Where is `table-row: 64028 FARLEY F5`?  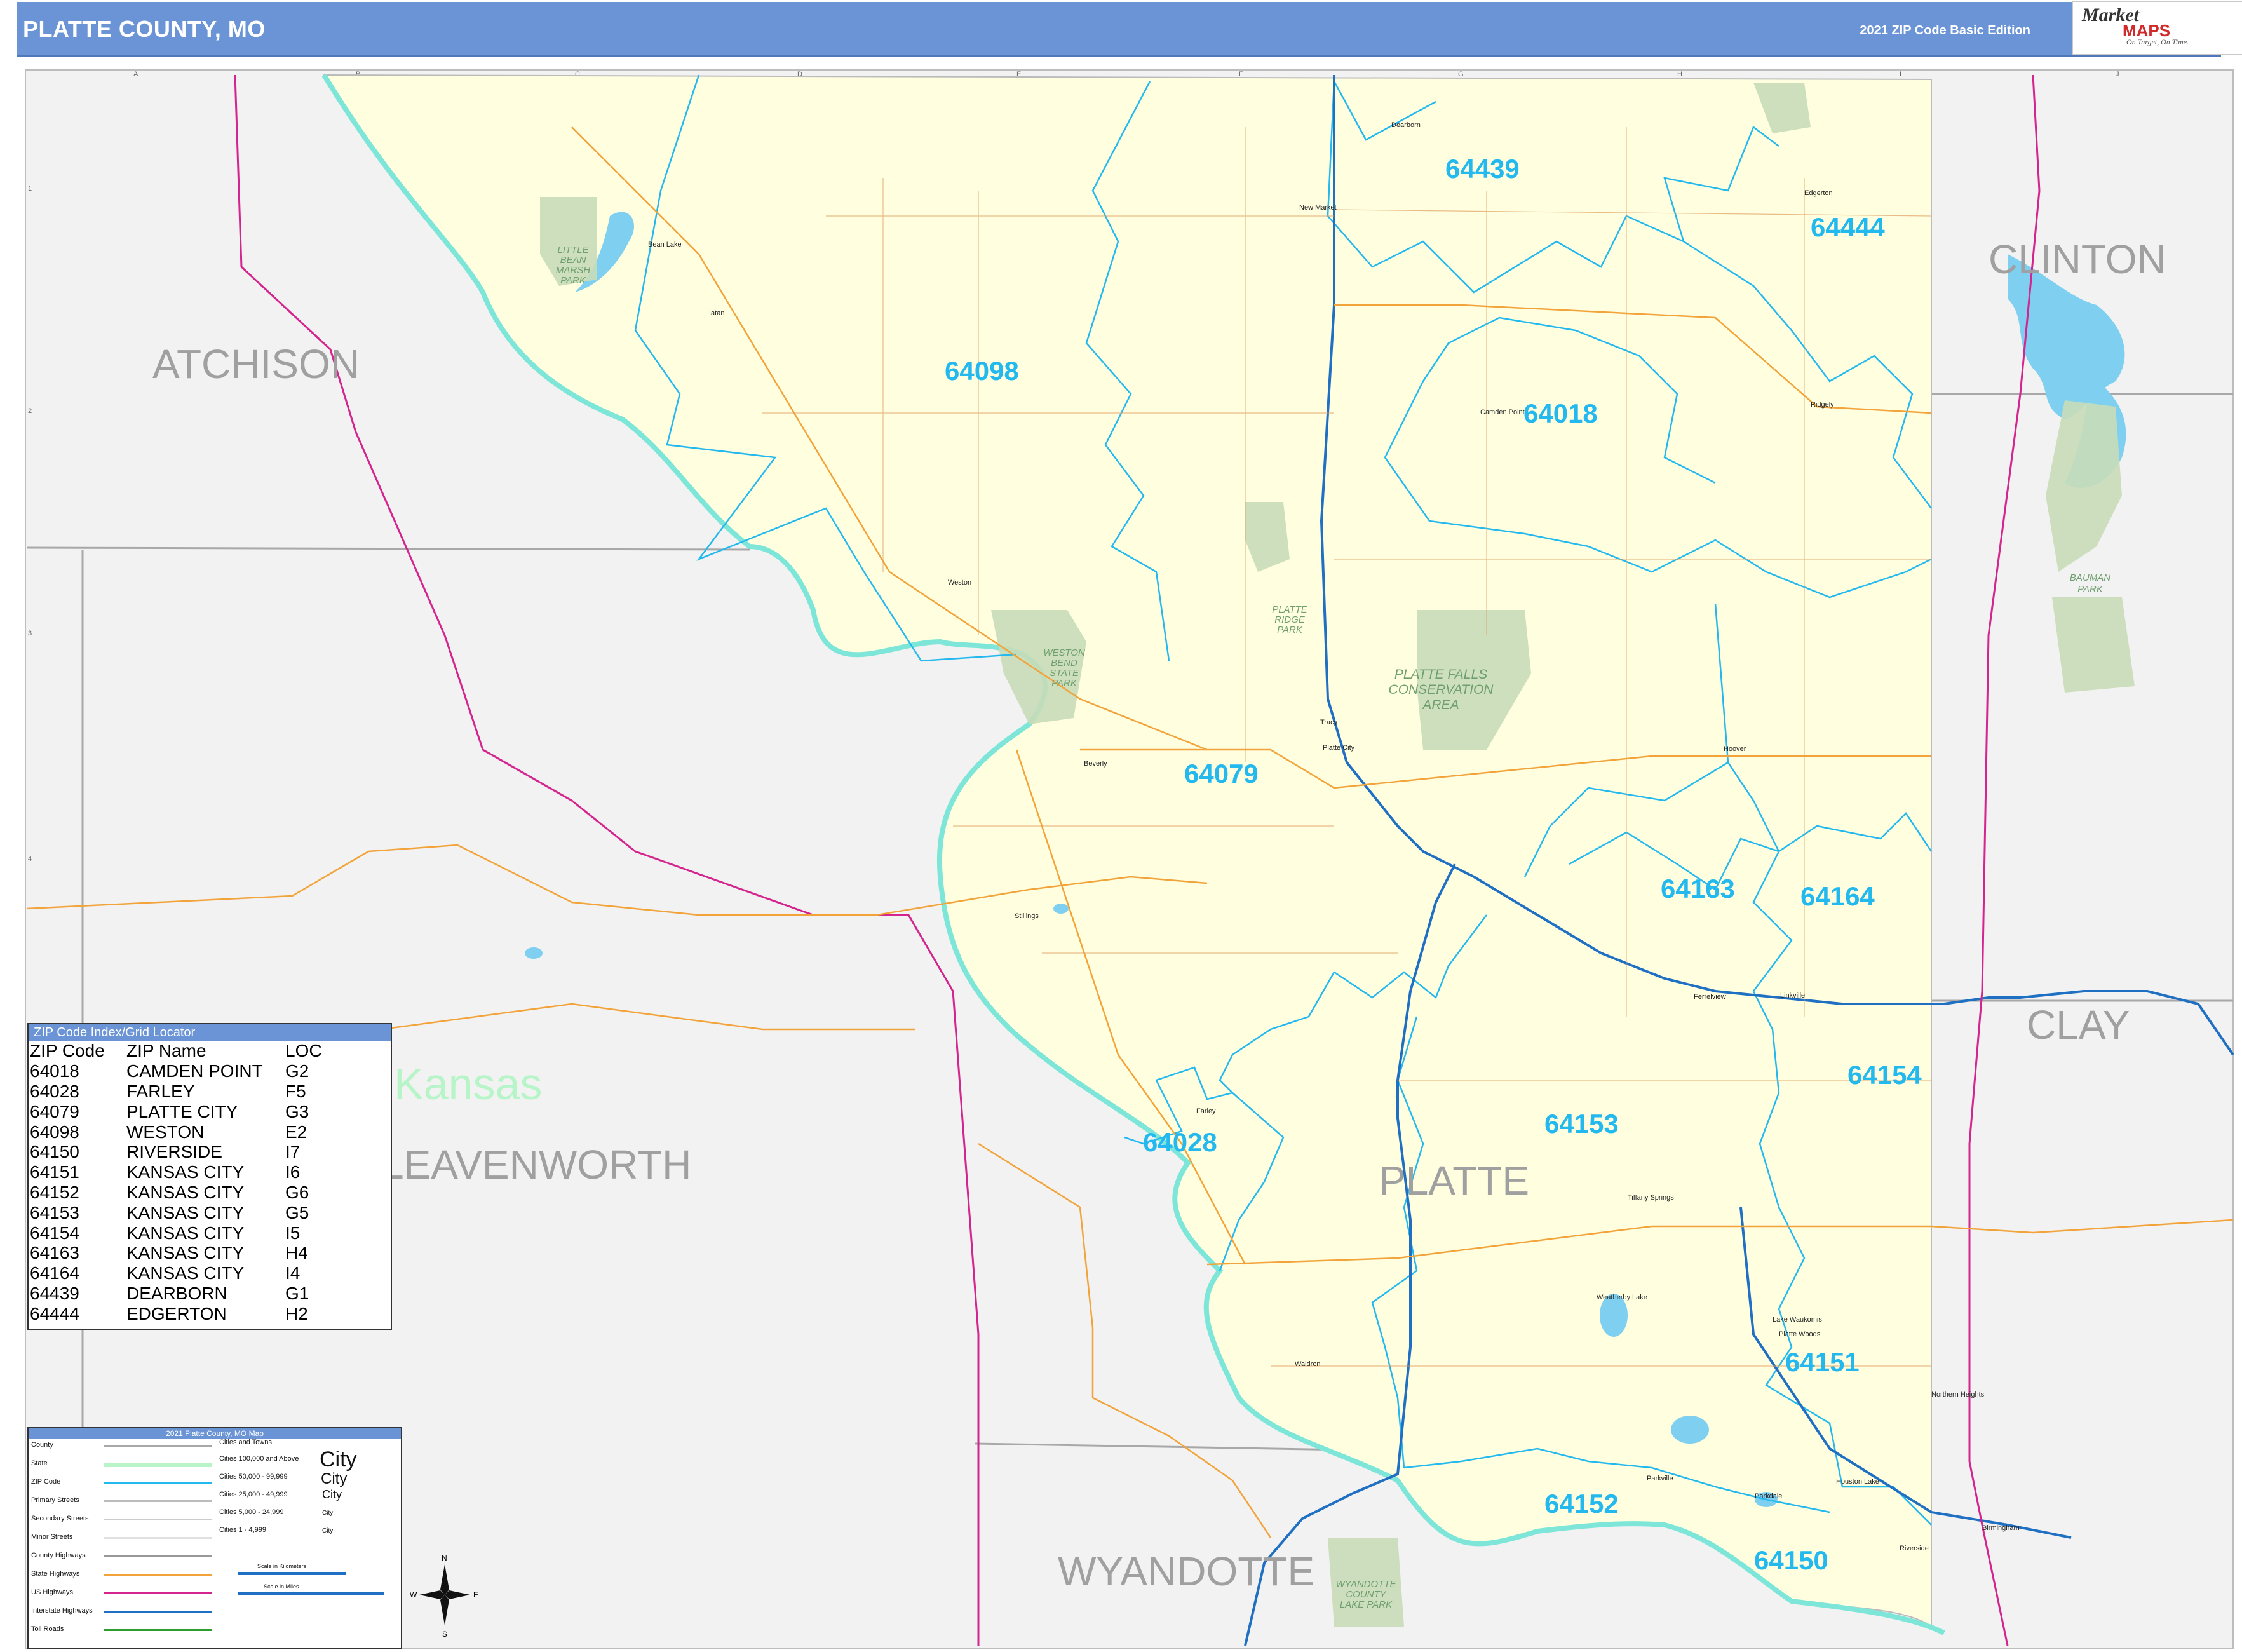
table-row: 64028 FARLEY F5 is located at coordinates (183, 1091).